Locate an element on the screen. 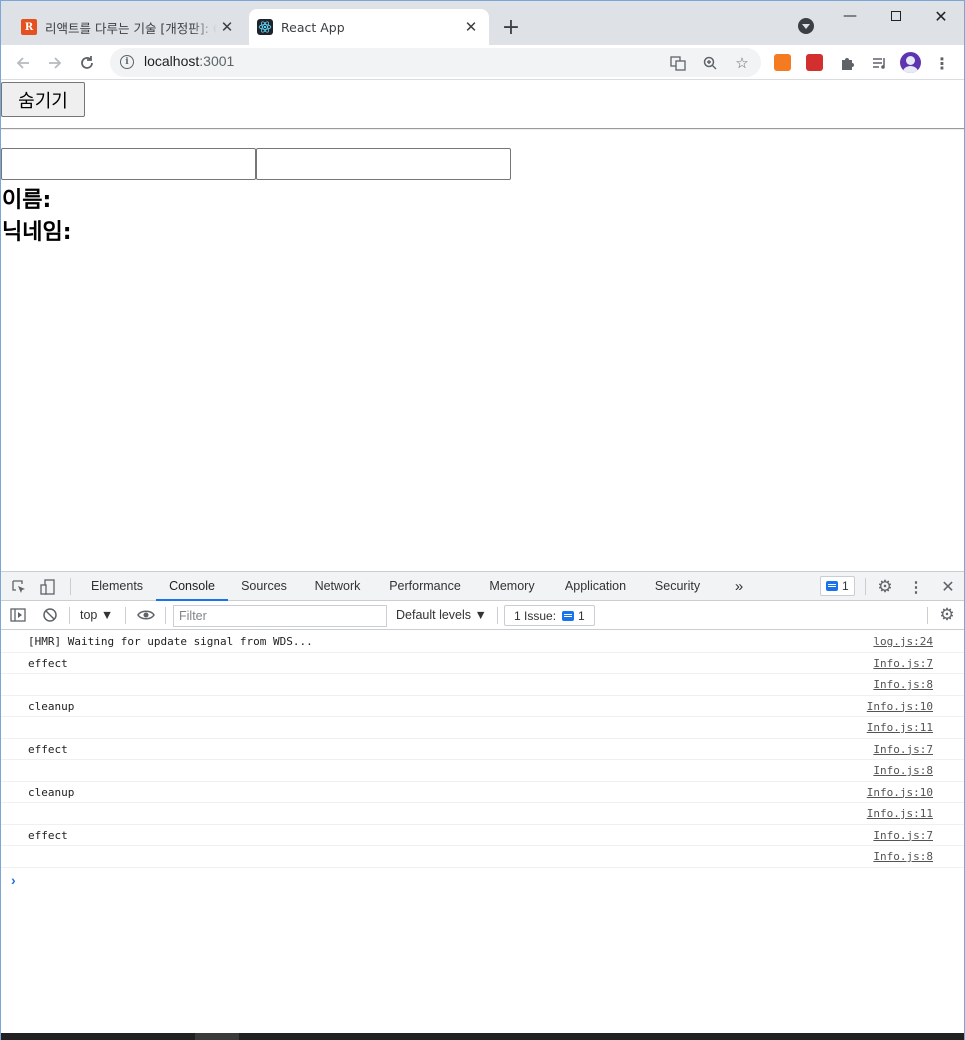 This screenshot has height=1040, width=965. devtools-menu-icon: ⋮ is located at coordinates (916, 587).